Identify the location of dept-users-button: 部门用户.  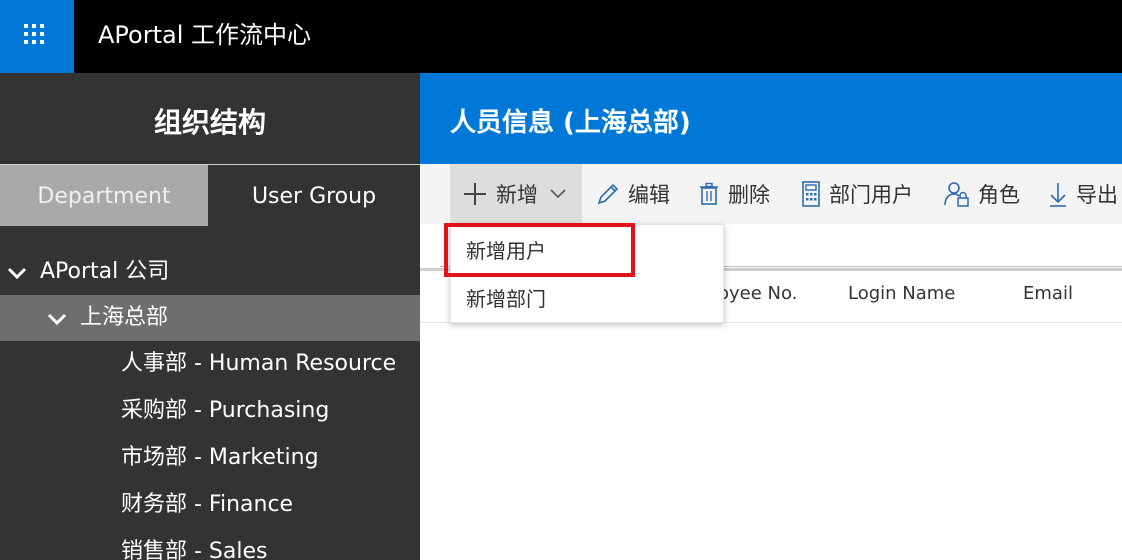
(857, 194).